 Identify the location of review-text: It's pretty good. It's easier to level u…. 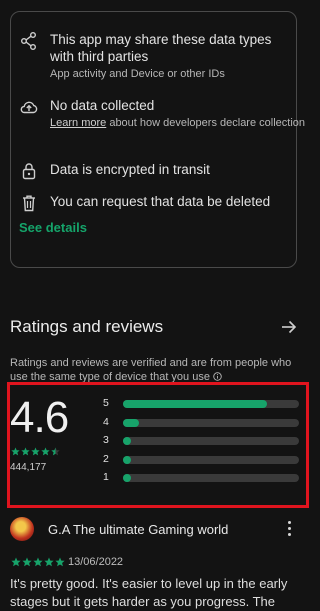
(149, 592).